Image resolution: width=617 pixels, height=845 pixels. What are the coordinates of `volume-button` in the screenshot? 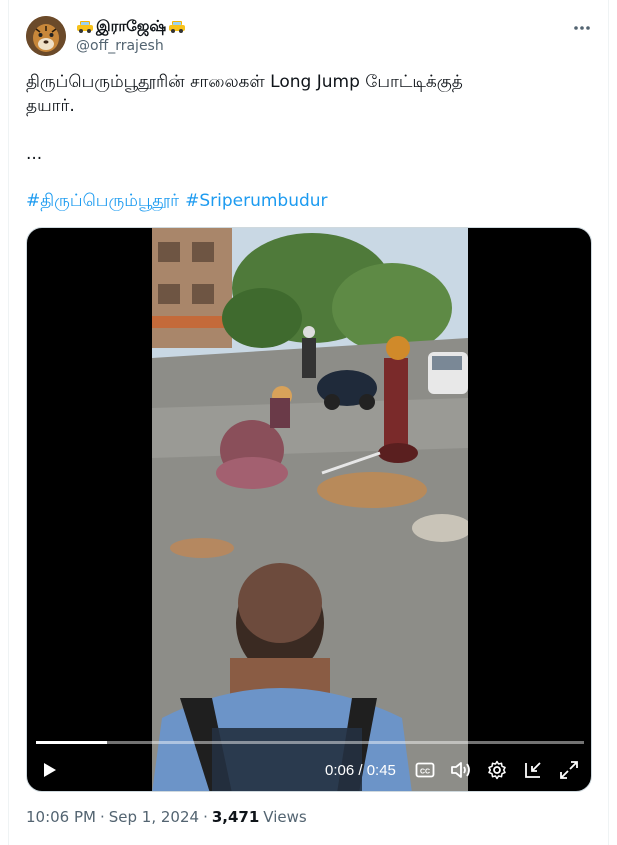 It's located at (461, 770).